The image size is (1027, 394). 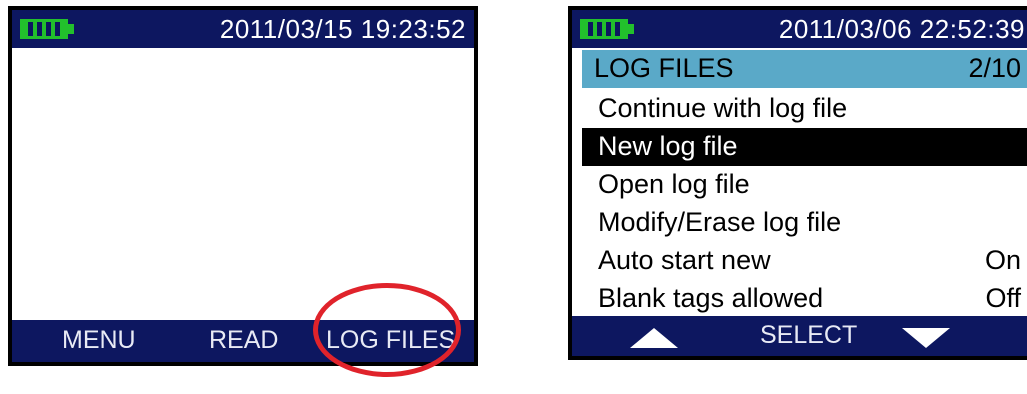 I want to click on menu-item-label: New log file, so click(x=668, y=146).